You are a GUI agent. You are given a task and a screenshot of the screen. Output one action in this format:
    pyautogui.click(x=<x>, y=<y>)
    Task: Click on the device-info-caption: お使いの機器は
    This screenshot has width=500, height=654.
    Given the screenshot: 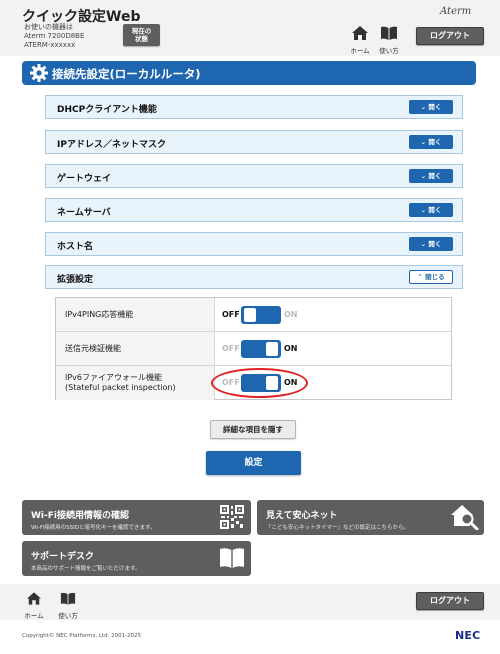 What is the action you would take?
    pyautogui.click(x=48, y=27)
    